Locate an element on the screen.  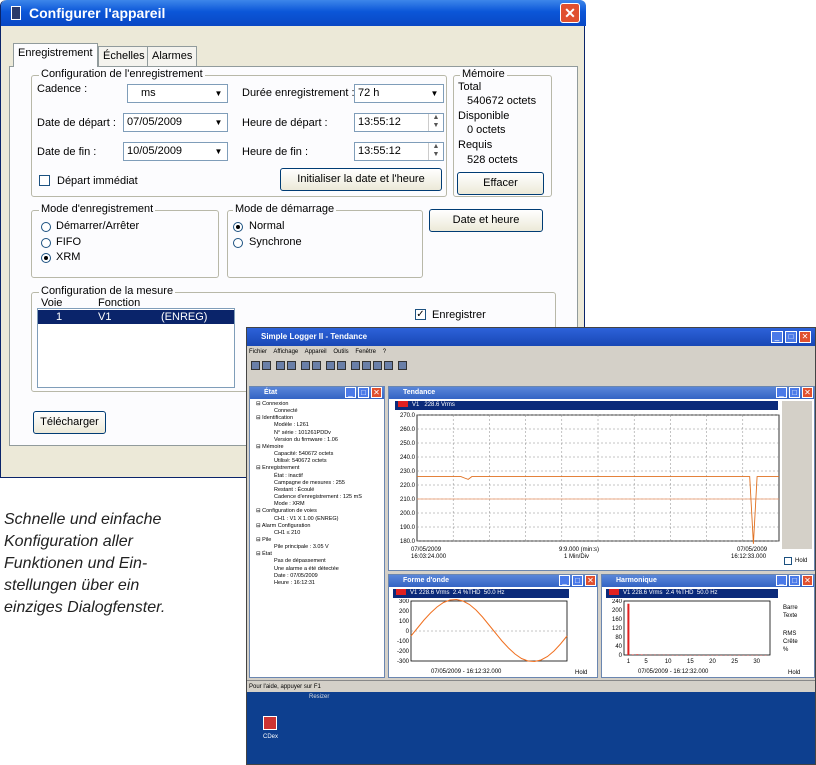
tab-alarmes: Alarmes is located at coordinates (172, 56).